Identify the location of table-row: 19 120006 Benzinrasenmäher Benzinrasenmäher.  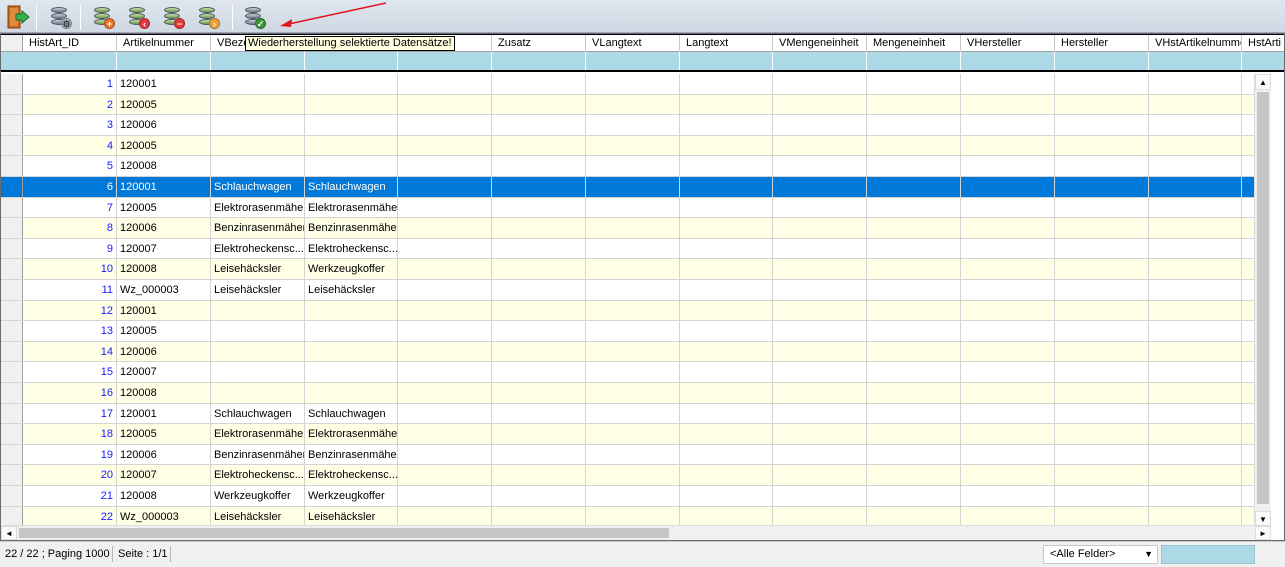
(636, 455).